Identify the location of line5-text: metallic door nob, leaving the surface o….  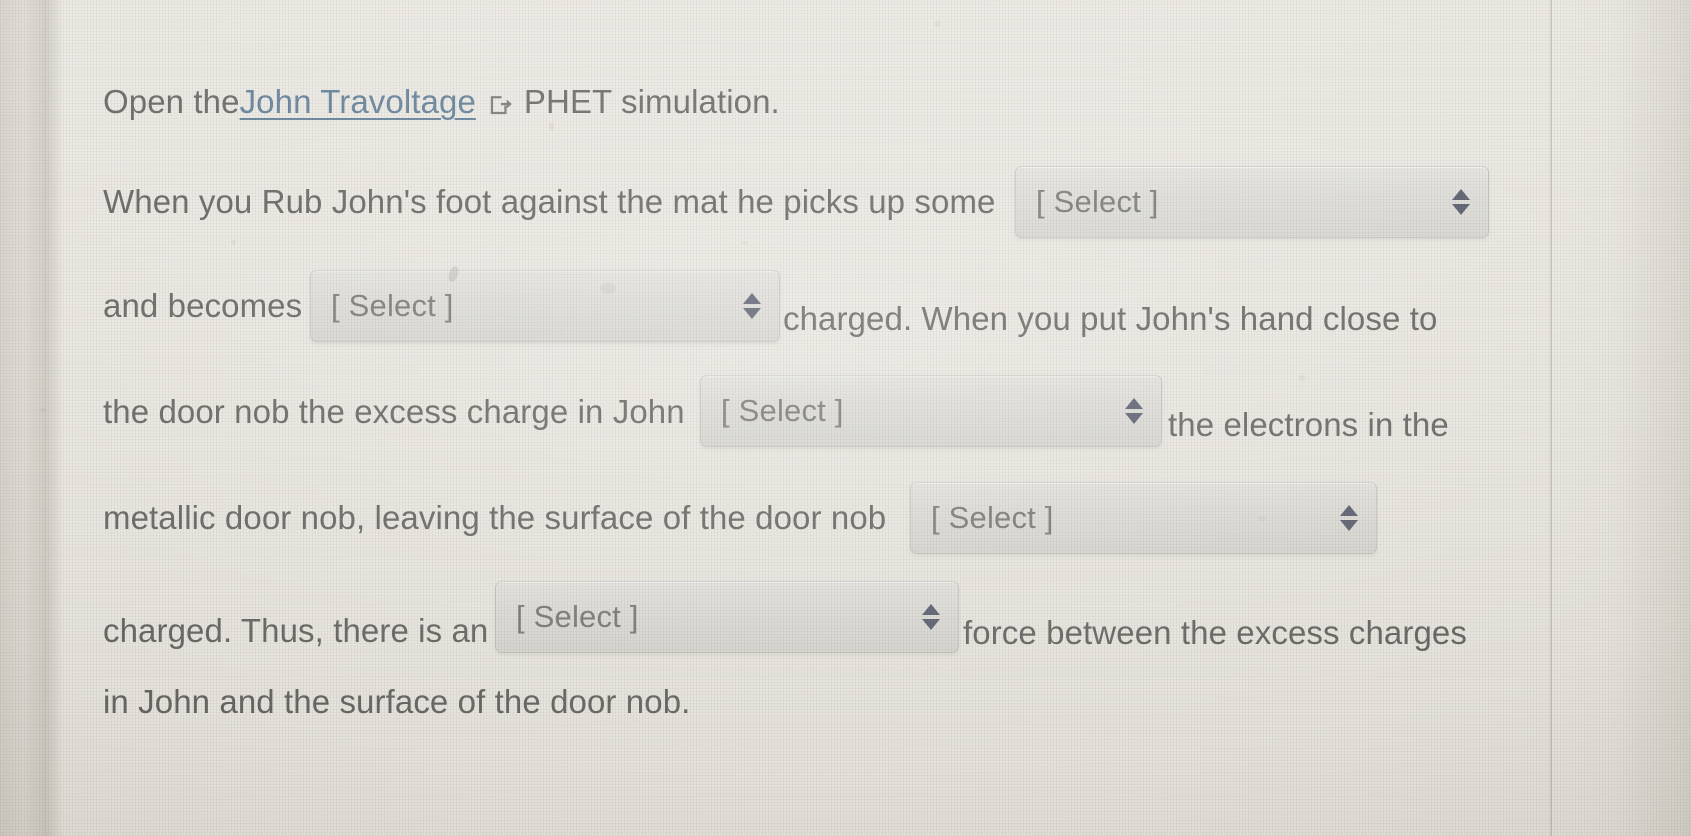
(495, 517).